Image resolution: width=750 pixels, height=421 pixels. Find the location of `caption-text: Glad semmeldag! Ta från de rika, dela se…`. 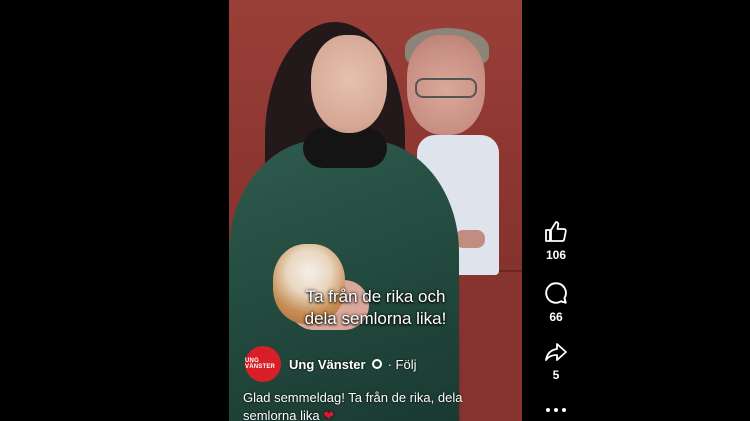

caption-text: Glad semmeldag! Ta från de rika, dela se… is located at coordinates (353, 405).